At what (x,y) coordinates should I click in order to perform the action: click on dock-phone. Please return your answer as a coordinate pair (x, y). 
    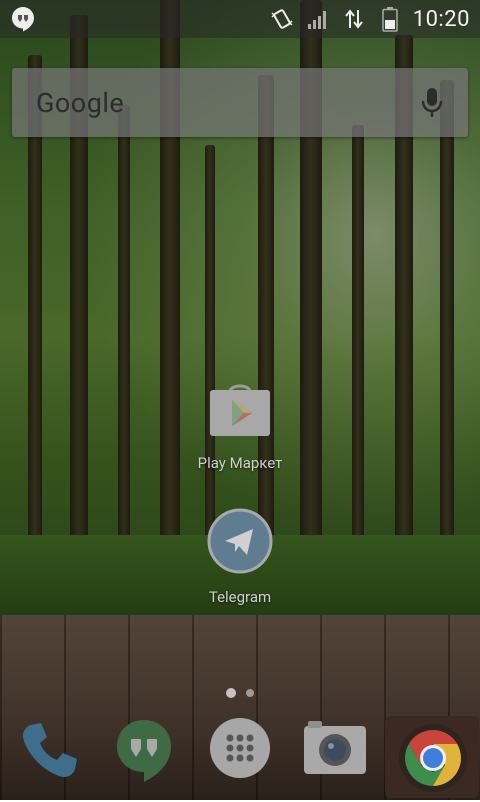
    Looking at the image, I should click on (49, 753).